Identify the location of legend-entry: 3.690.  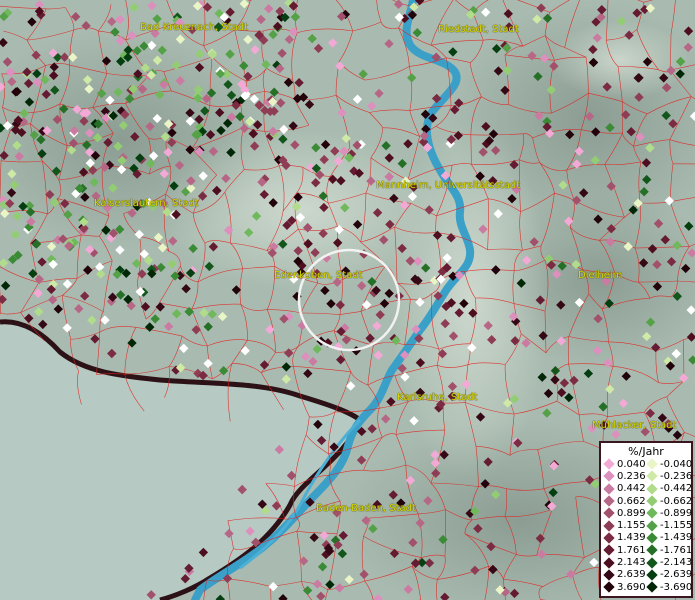
(624, 587).